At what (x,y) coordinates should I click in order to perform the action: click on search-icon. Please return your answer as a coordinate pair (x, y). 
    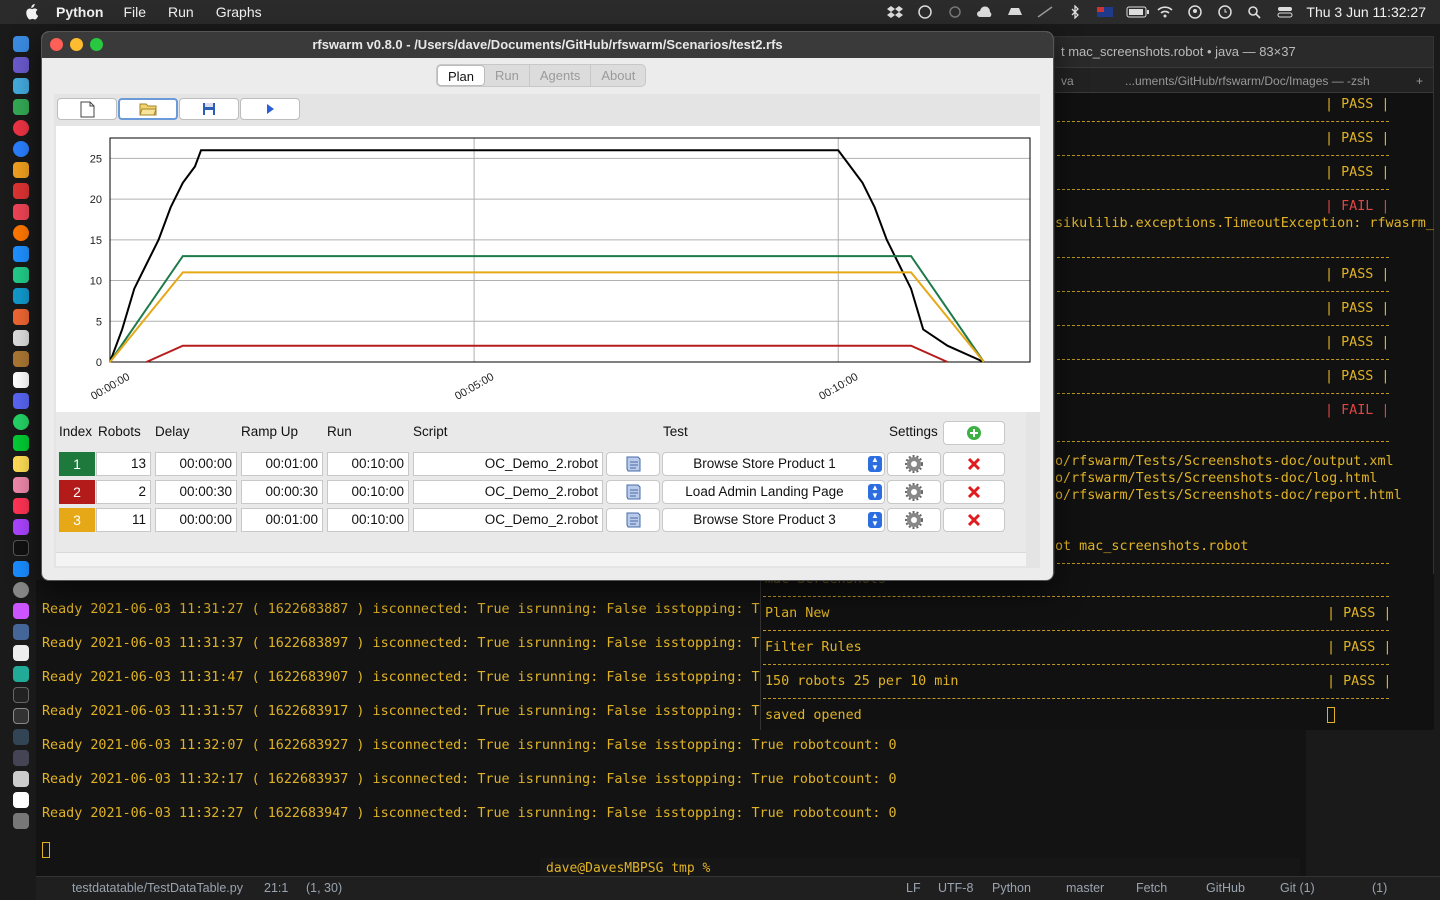
    Looking at the image, I should click on (1255, 12).